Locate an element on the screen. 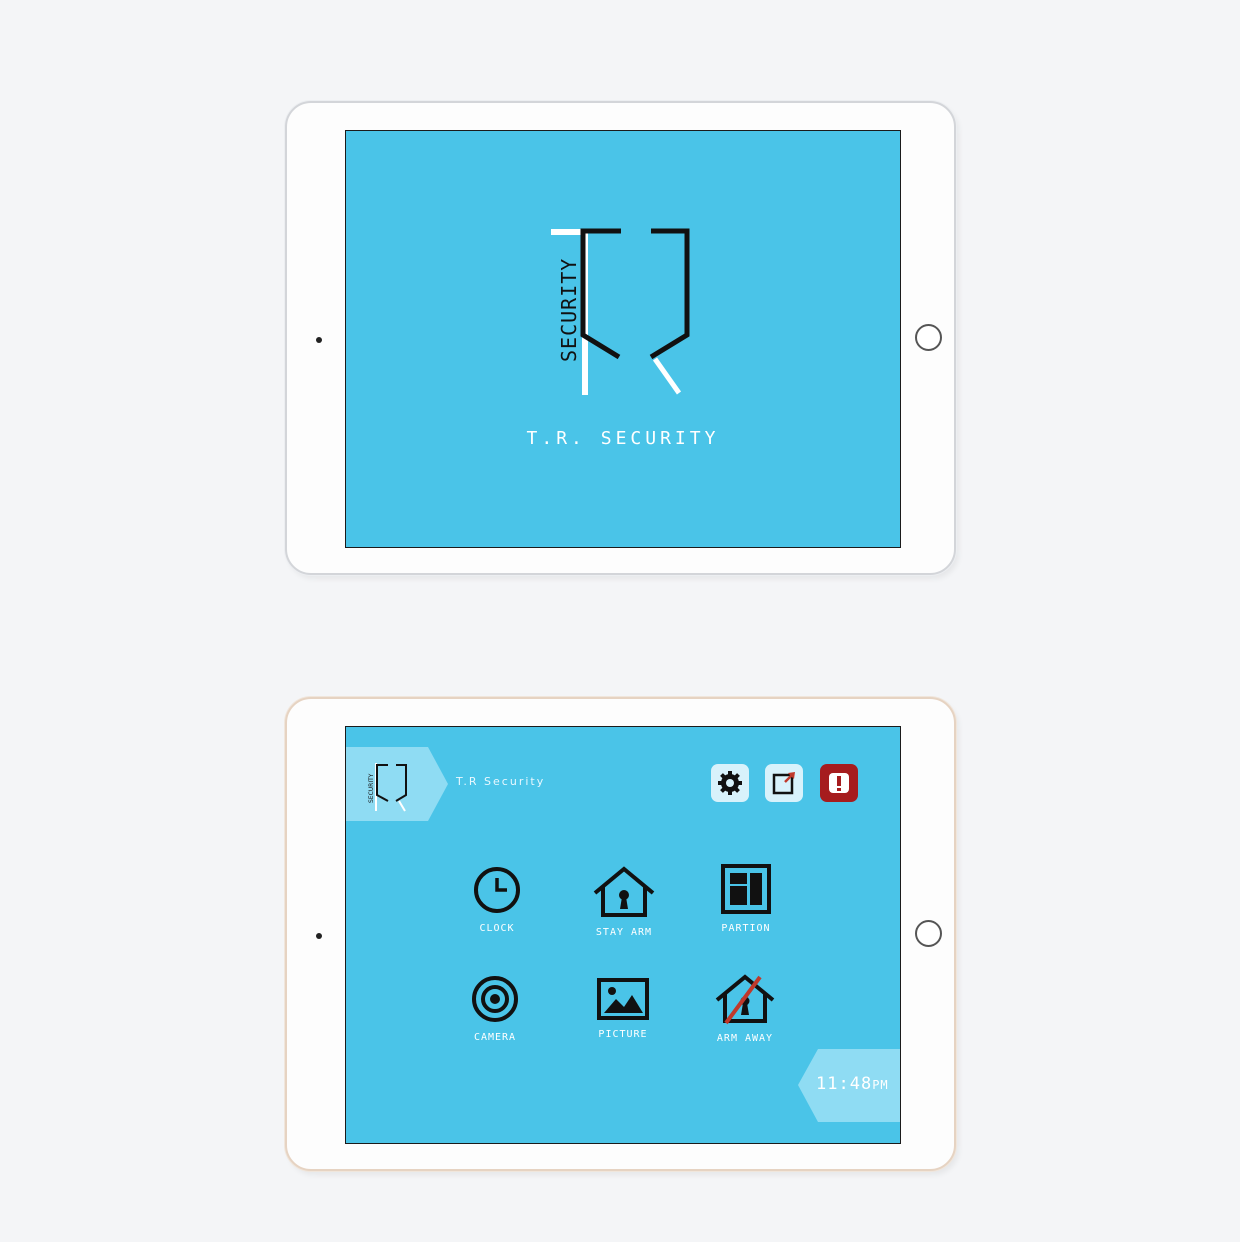 Image resolution: width=1240 pixels, height=1242 pixels. splash-title: T.R. SECURITY is located at coordinates (623, 438).